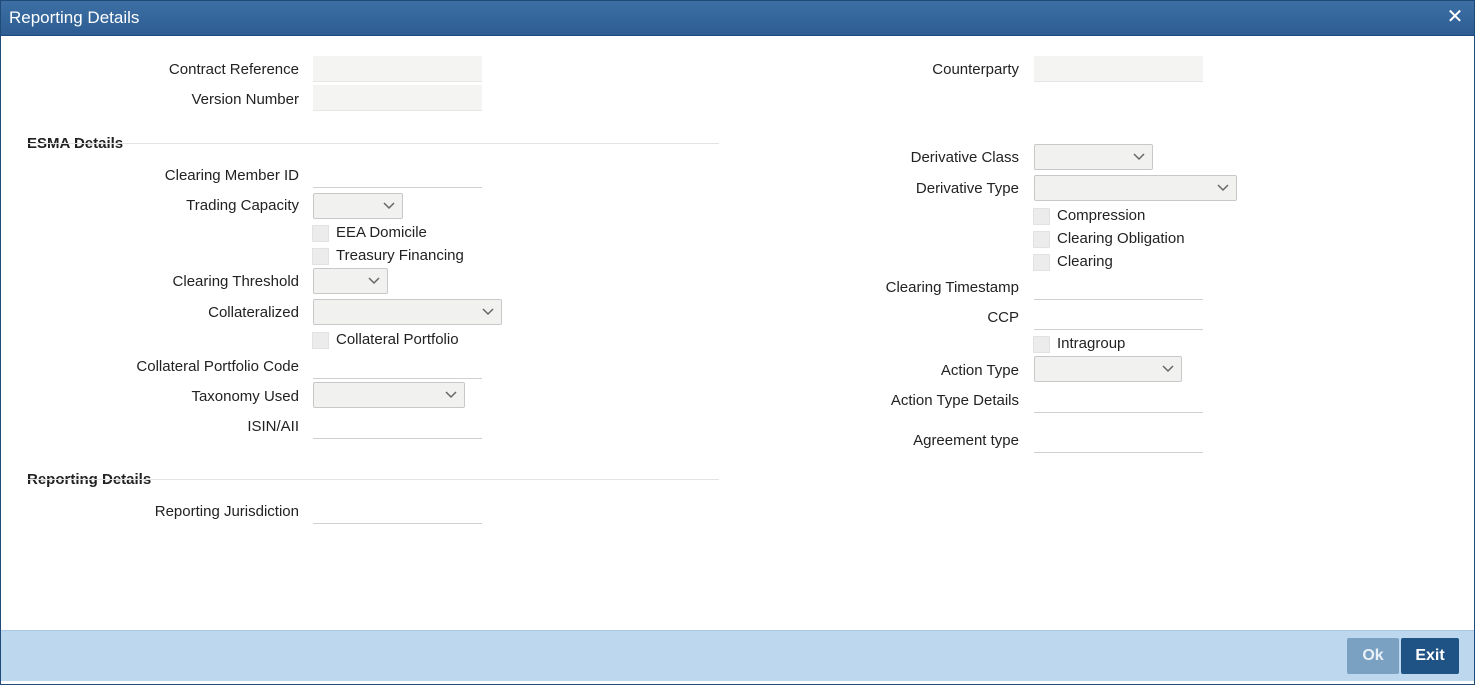 The image size is (1475, 685). What do you see at coordinates (737, 18) in the screenshot?
I see `title-bar: Reporting Details ✕` at bounding box center [737, 18].